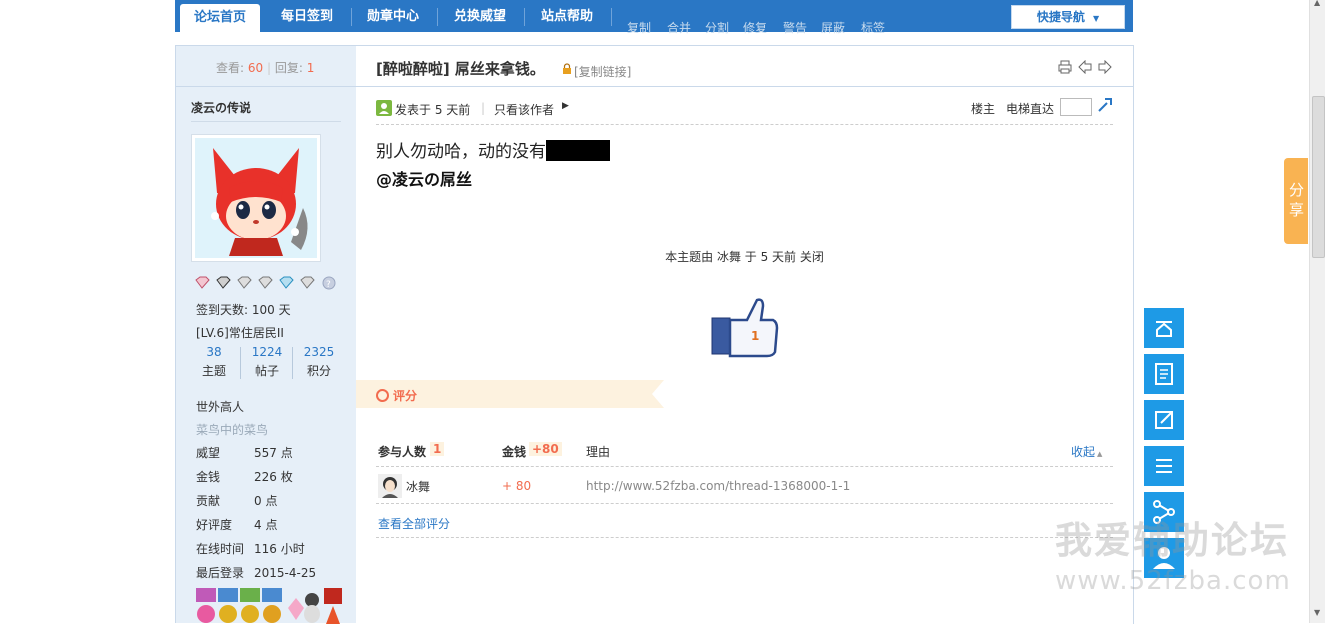 The image size is (1325, 624). I want to click on signin-days: 签到天数: 100 天, so click(243, 310).